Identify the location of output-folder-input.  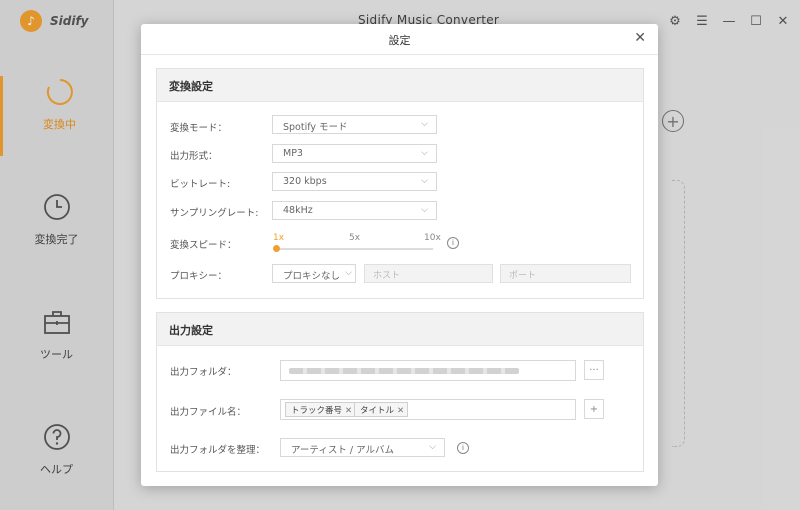
(428, 370).